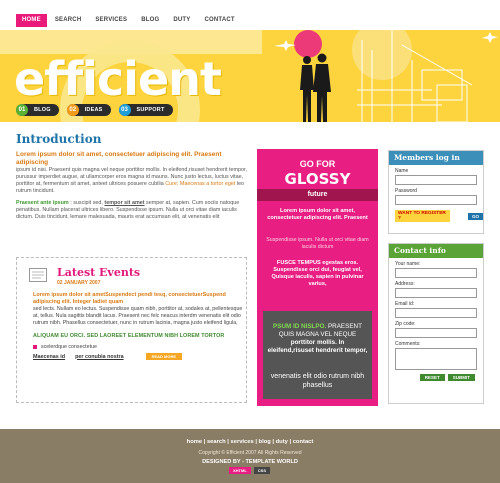 This screenshot has height=483, width=500. Describe the element at coordinates (300, 326) in the screenshot. I see `promo-grey-green: PSUM ID NISLPO.` at that location.